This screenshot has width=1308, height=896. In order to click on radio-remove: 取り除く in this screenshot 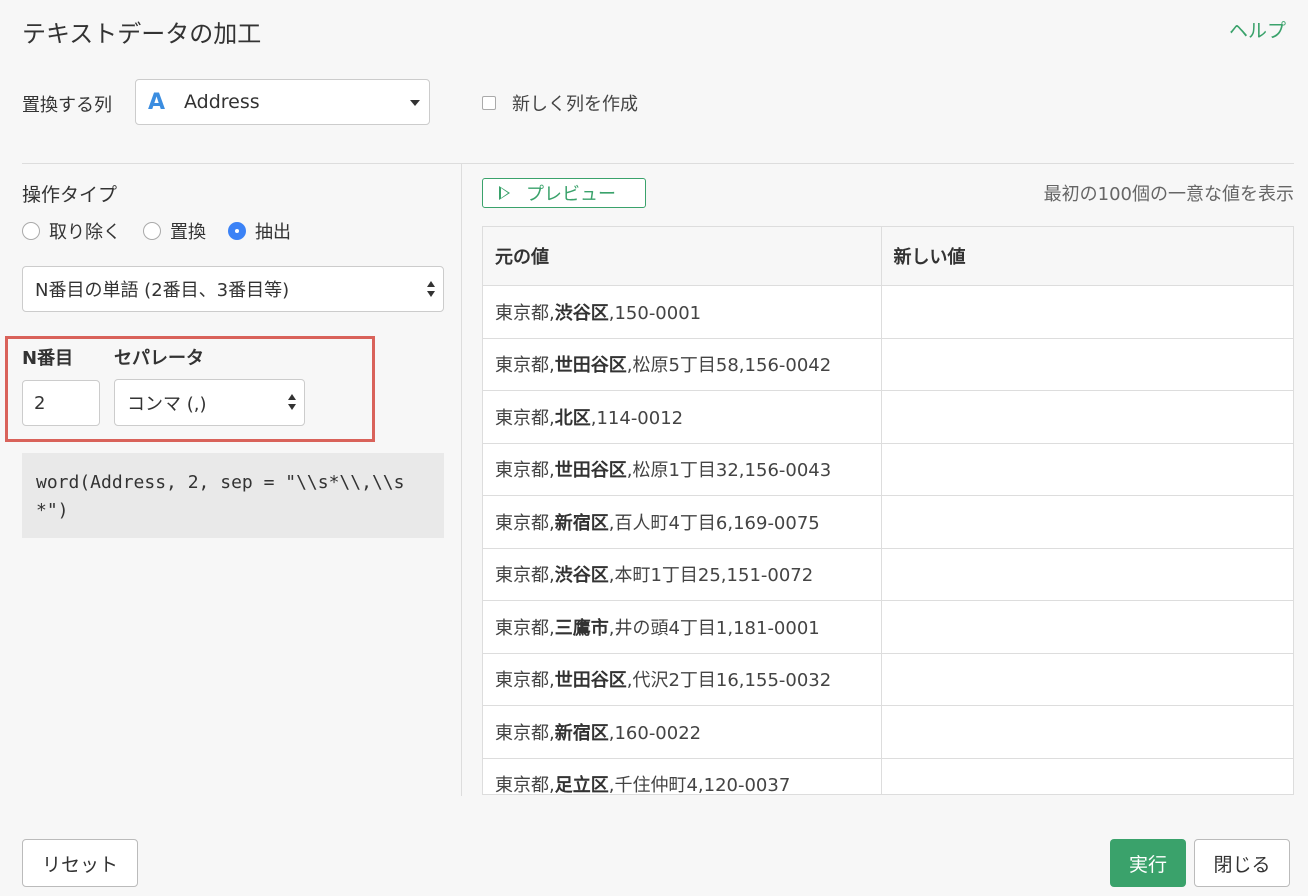, I will do `click(71, 231)`.